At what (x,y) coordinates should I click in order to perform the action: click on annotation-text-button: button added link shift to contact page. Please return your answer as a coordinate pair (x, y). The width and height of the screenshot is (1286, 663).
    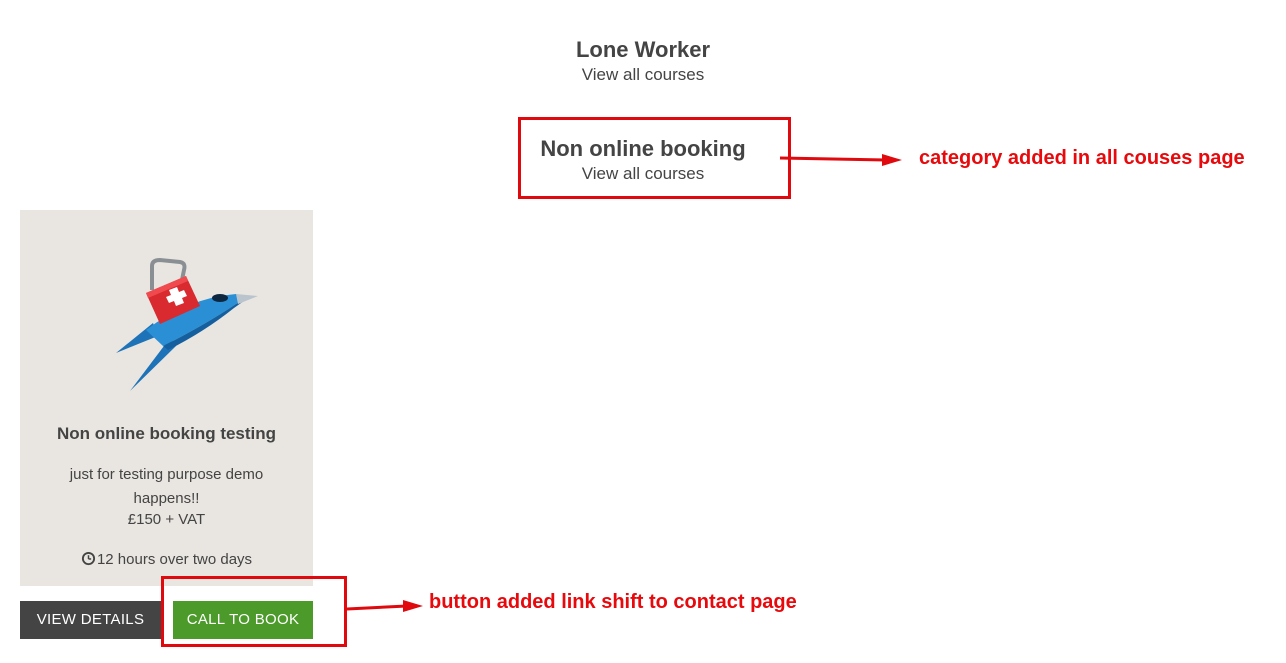
    Looking at the image, I should click on (613, 602).